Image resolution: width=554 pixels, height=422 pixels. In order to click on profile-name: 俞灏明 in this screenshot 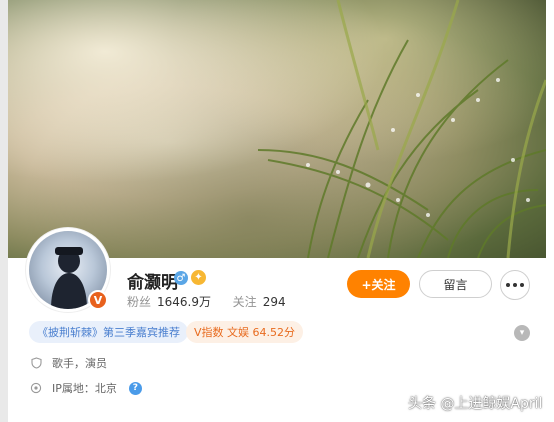, I will do `click(152, 283)`.